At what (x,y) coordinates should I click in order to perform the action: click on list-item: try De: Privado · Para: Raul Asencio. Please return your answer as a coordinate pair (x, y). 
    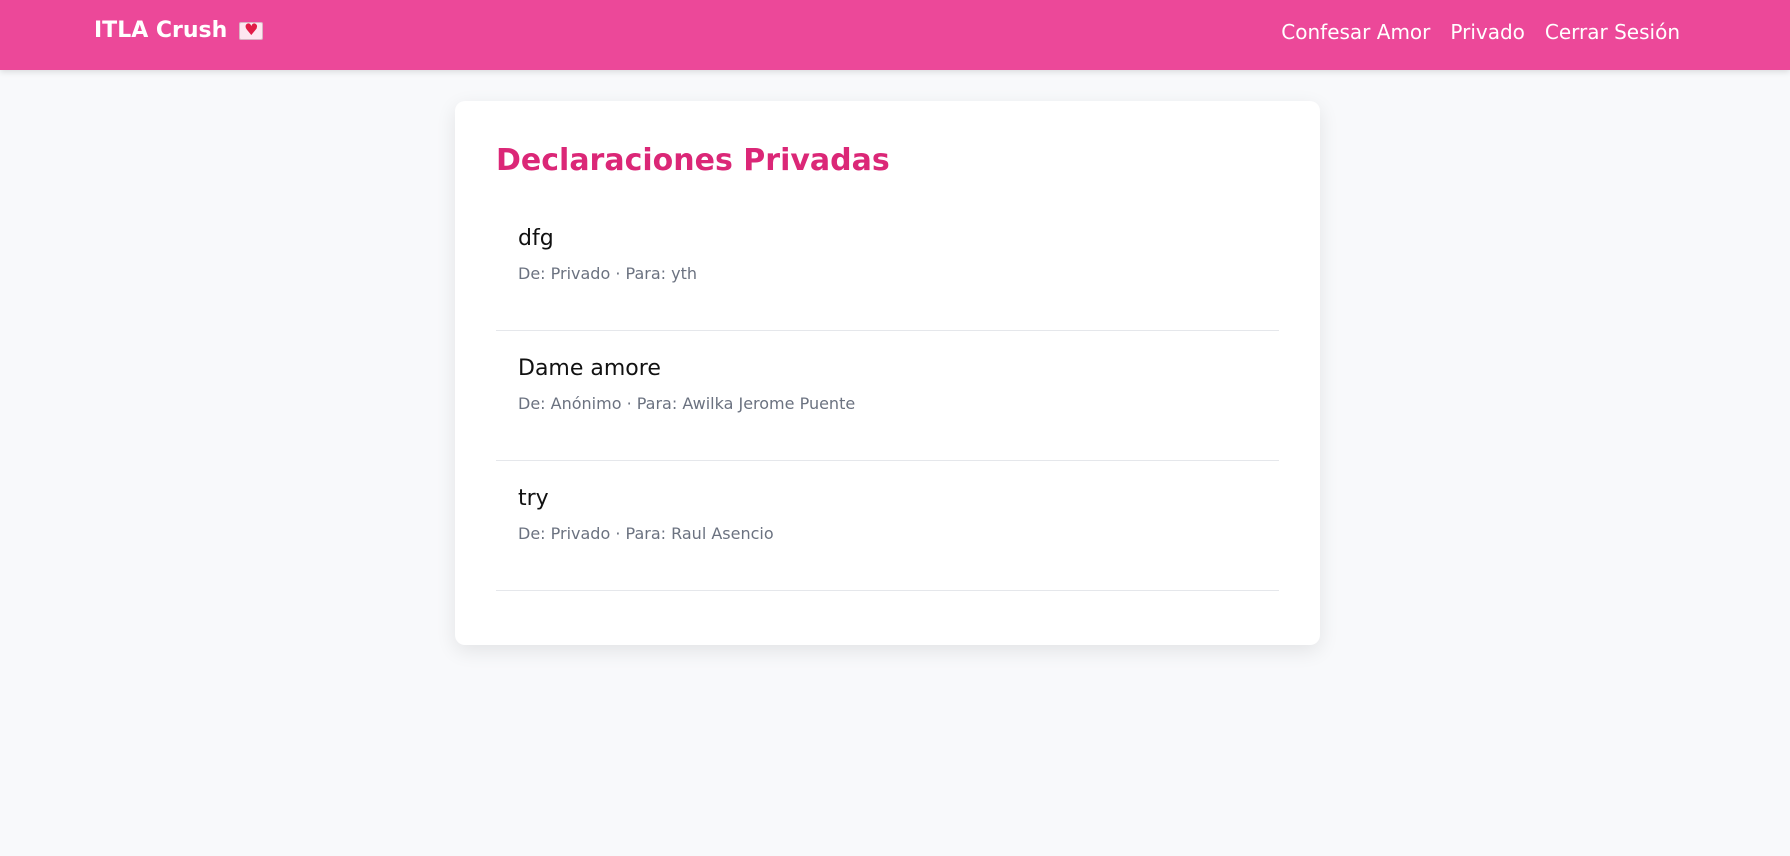
    Looking at the image, I should click on (887, 526).